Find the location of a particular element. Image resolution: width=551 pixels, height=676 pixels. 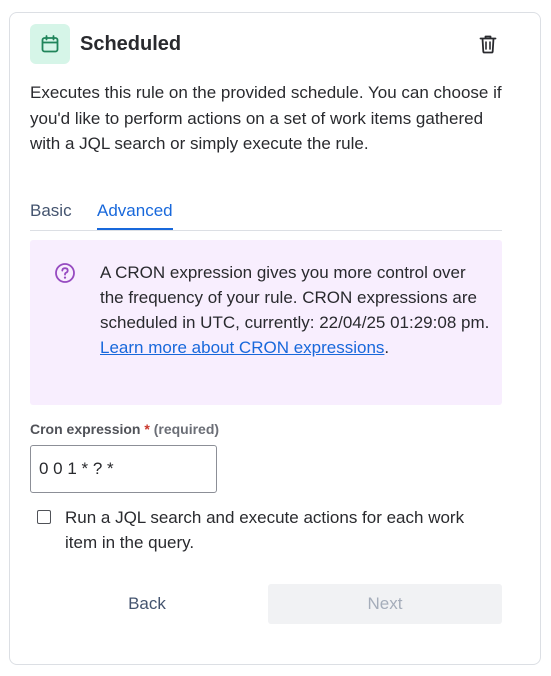

back-button: Back is located at coordinates (147, 604).